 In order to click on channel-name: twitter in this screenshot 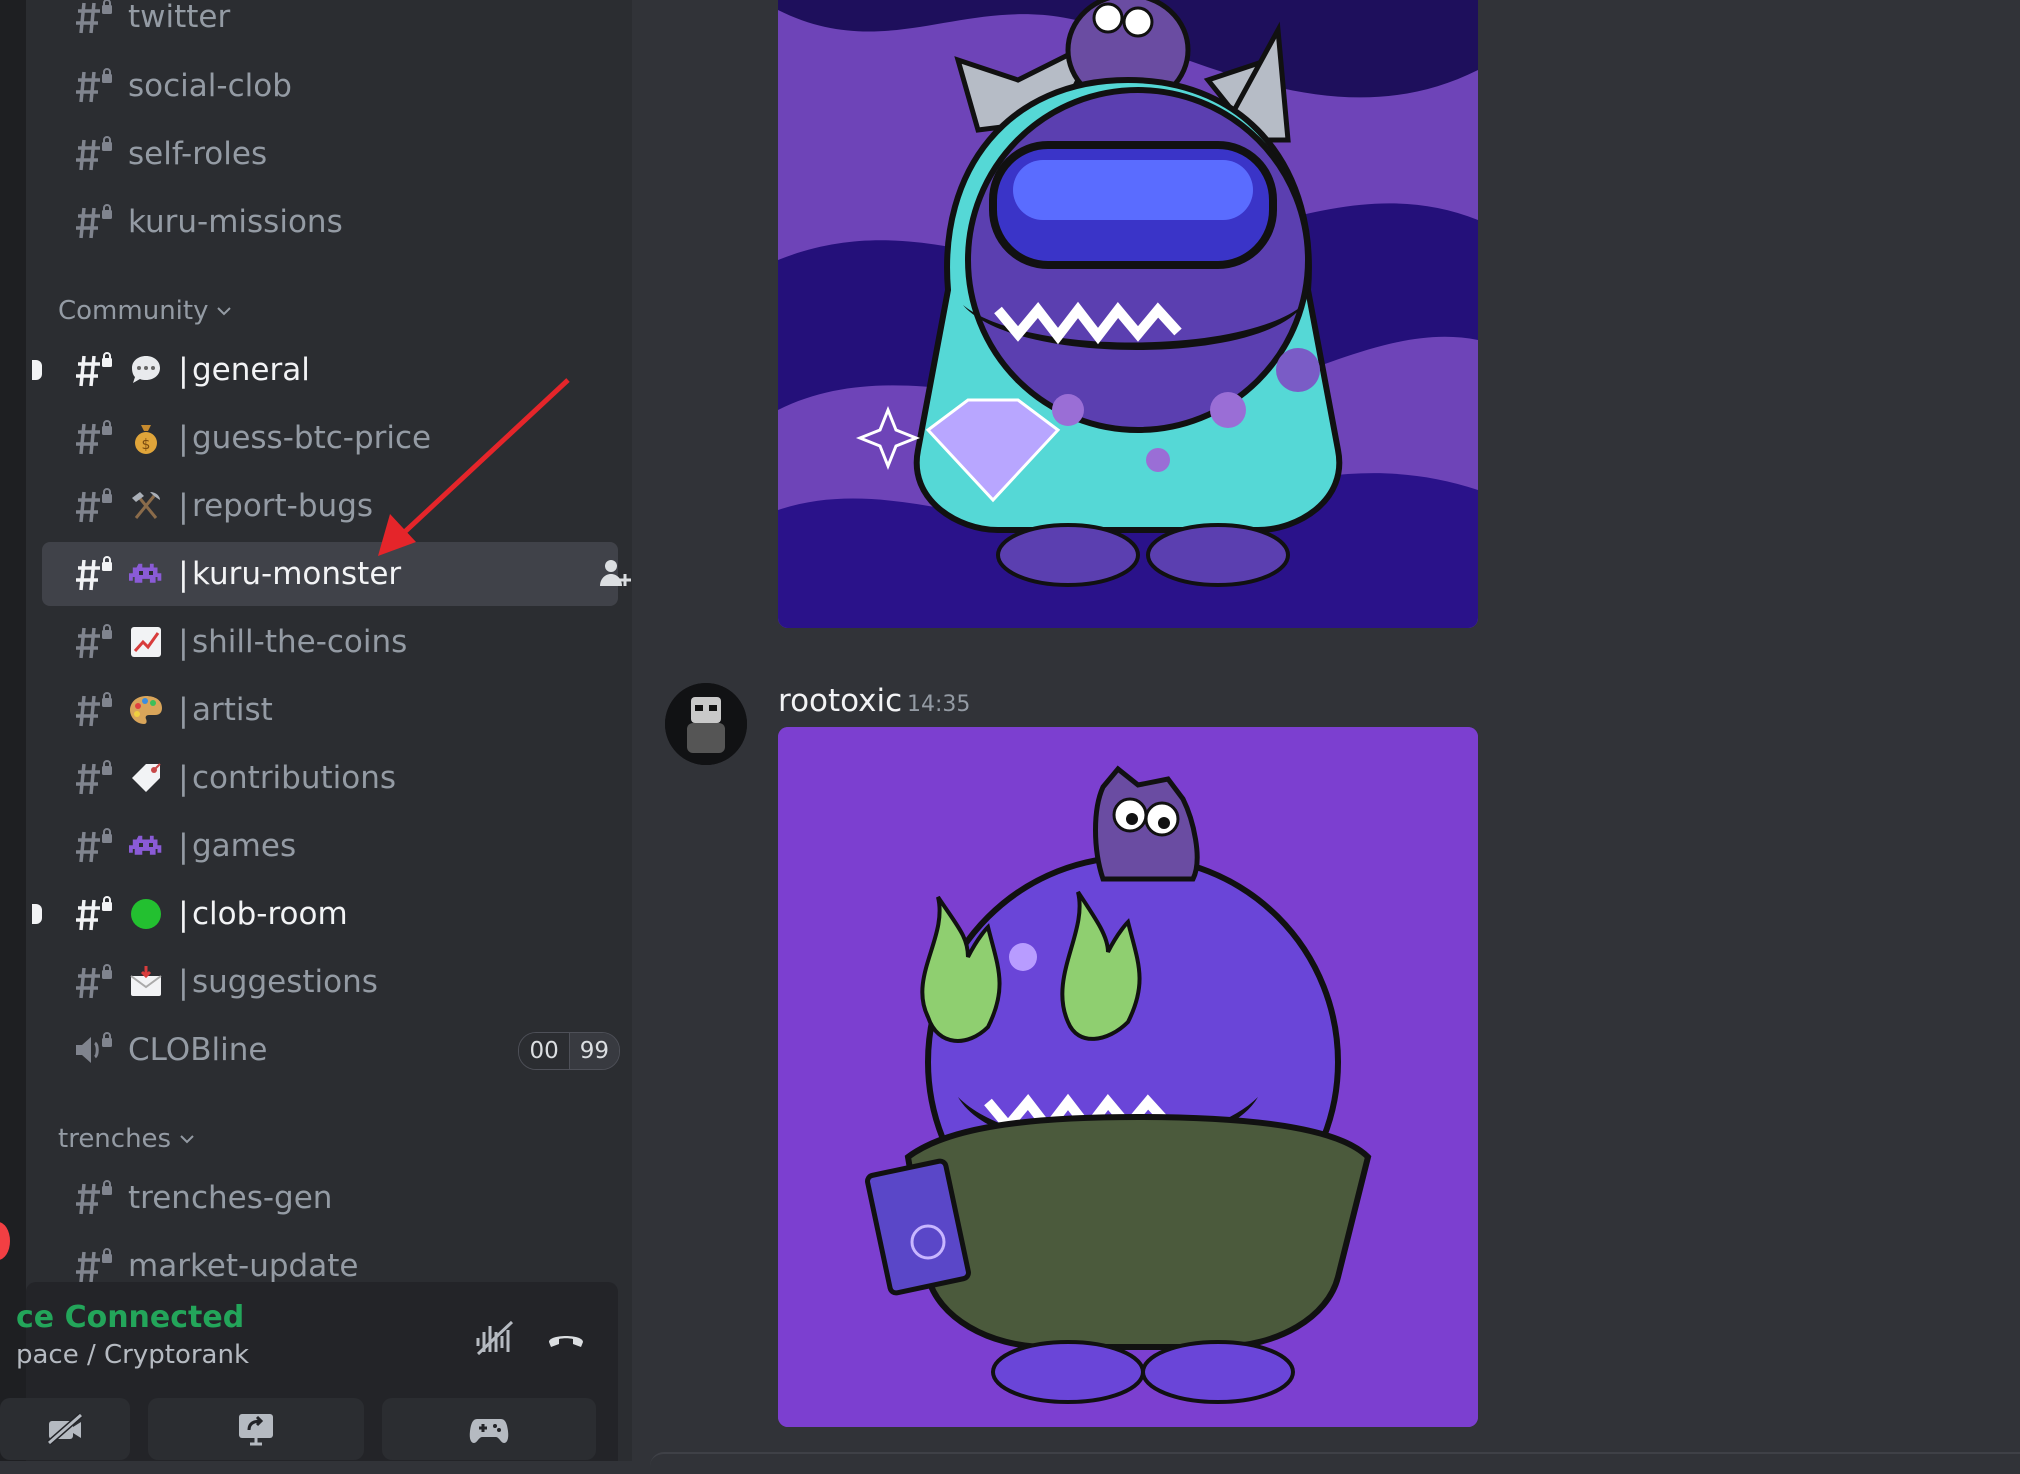, I will do `click(179, 17)`.